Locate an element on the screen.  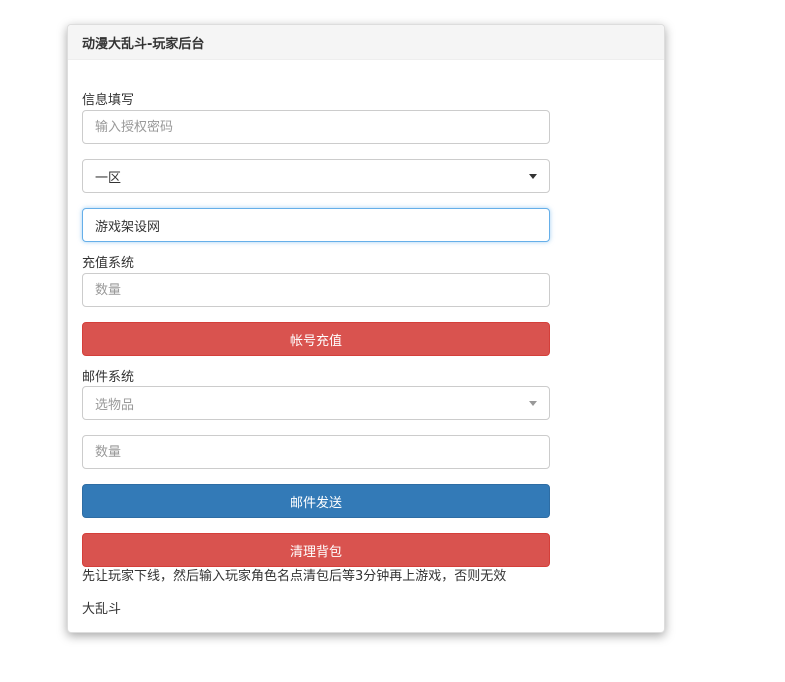
recharge-amount-input is located at coordinates (316, 290).